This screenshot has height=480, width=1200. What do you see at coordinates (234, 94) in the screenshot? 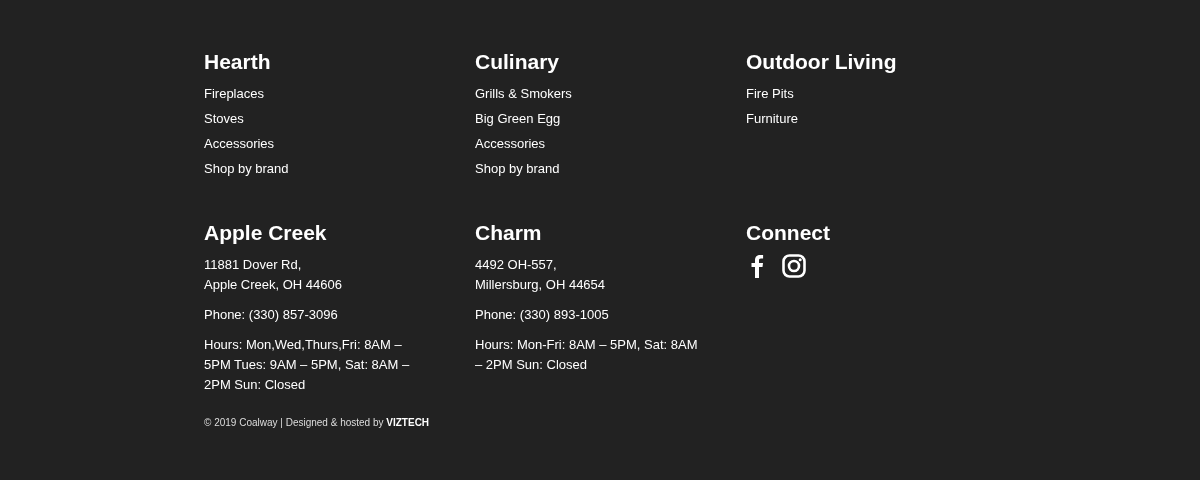
I see `footer-link: Fireplaces` at bounding box center [234, 94].